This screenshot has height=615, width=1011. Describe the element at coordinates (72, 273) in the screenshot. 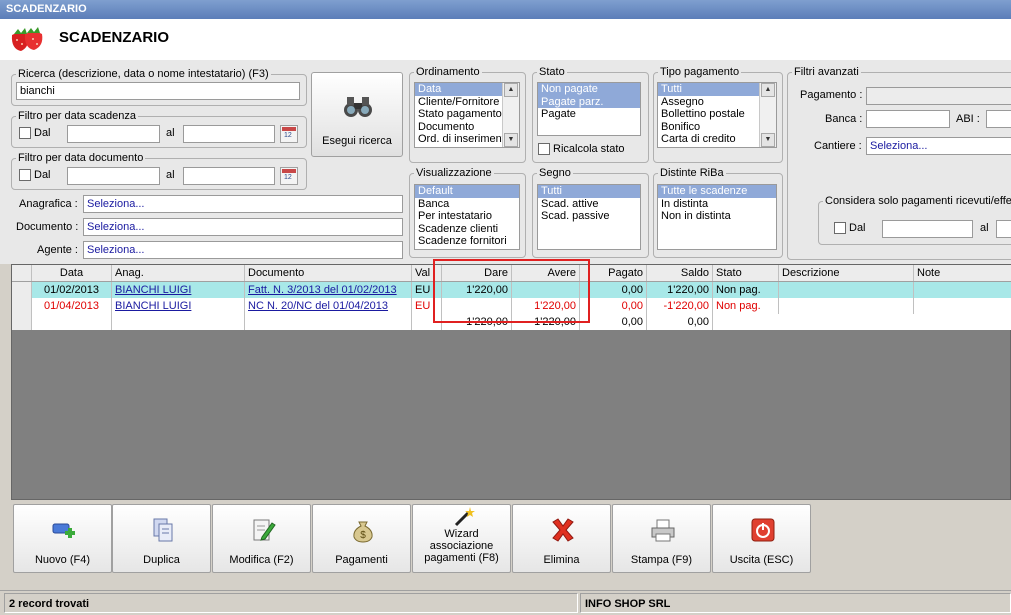

I see `column-header: Data` at that location.